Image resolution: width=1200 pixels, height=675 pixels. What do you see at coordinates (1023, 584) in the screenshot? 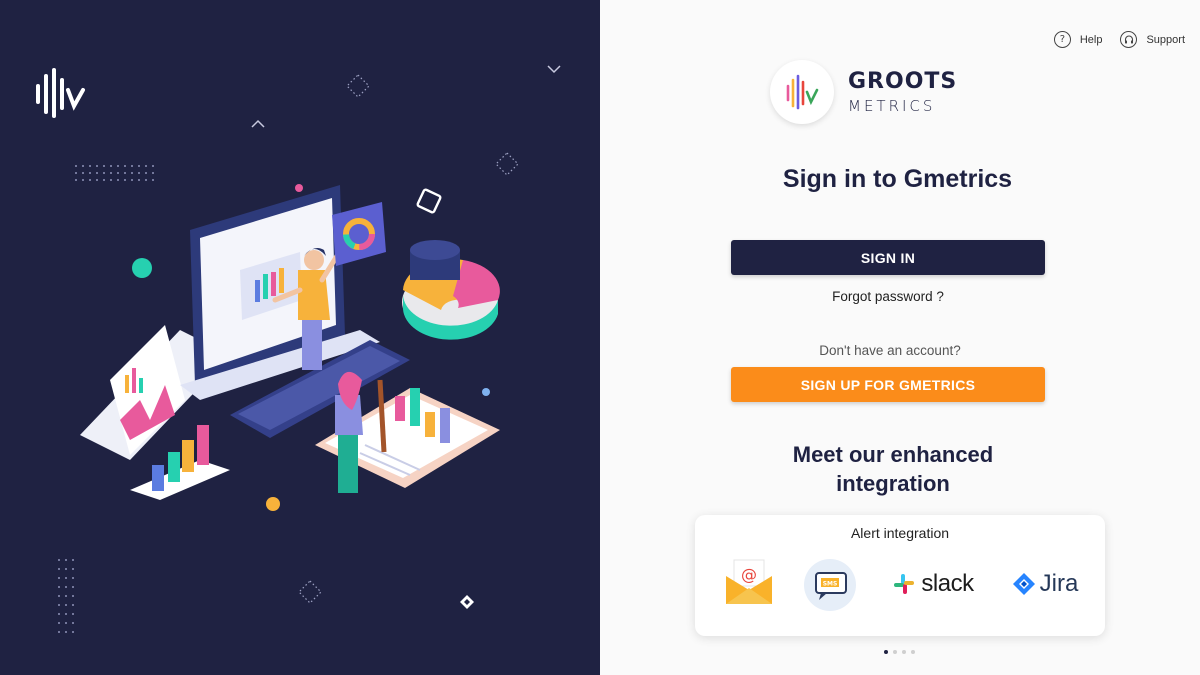
I see `jira-icon` at bounding box center [1023, 584].